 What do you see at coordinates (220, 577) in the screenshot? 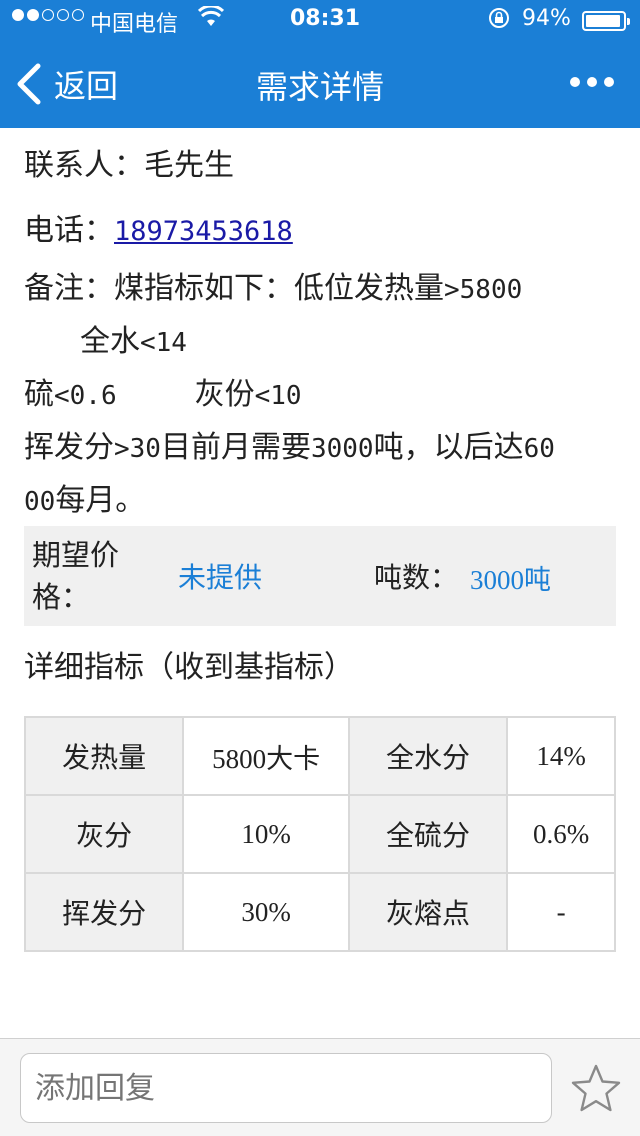
I see `expected-price-value: 未提供` at bounding box center [220, 577].